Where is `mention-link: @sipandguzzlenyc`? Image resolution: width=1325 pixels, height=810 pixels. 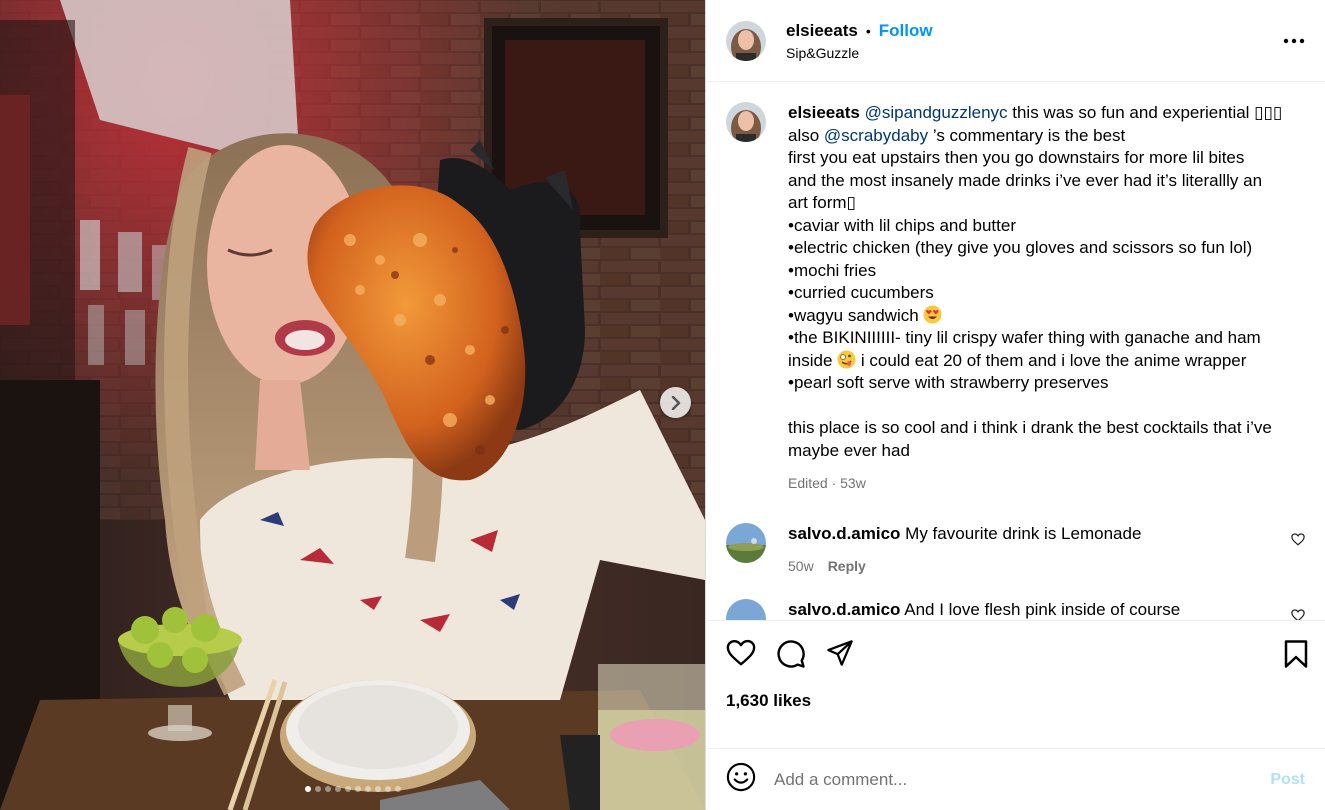
mention-link: @sipandguzzlenyc is located at coordinates (936, 112).